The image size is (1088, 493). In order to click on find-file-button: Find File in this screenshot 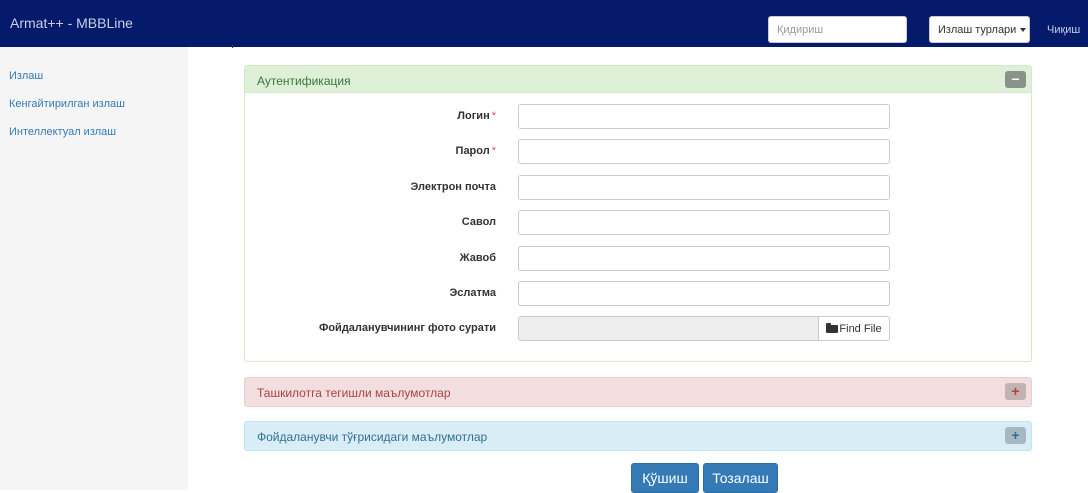, I will do `click(854, 328)`.